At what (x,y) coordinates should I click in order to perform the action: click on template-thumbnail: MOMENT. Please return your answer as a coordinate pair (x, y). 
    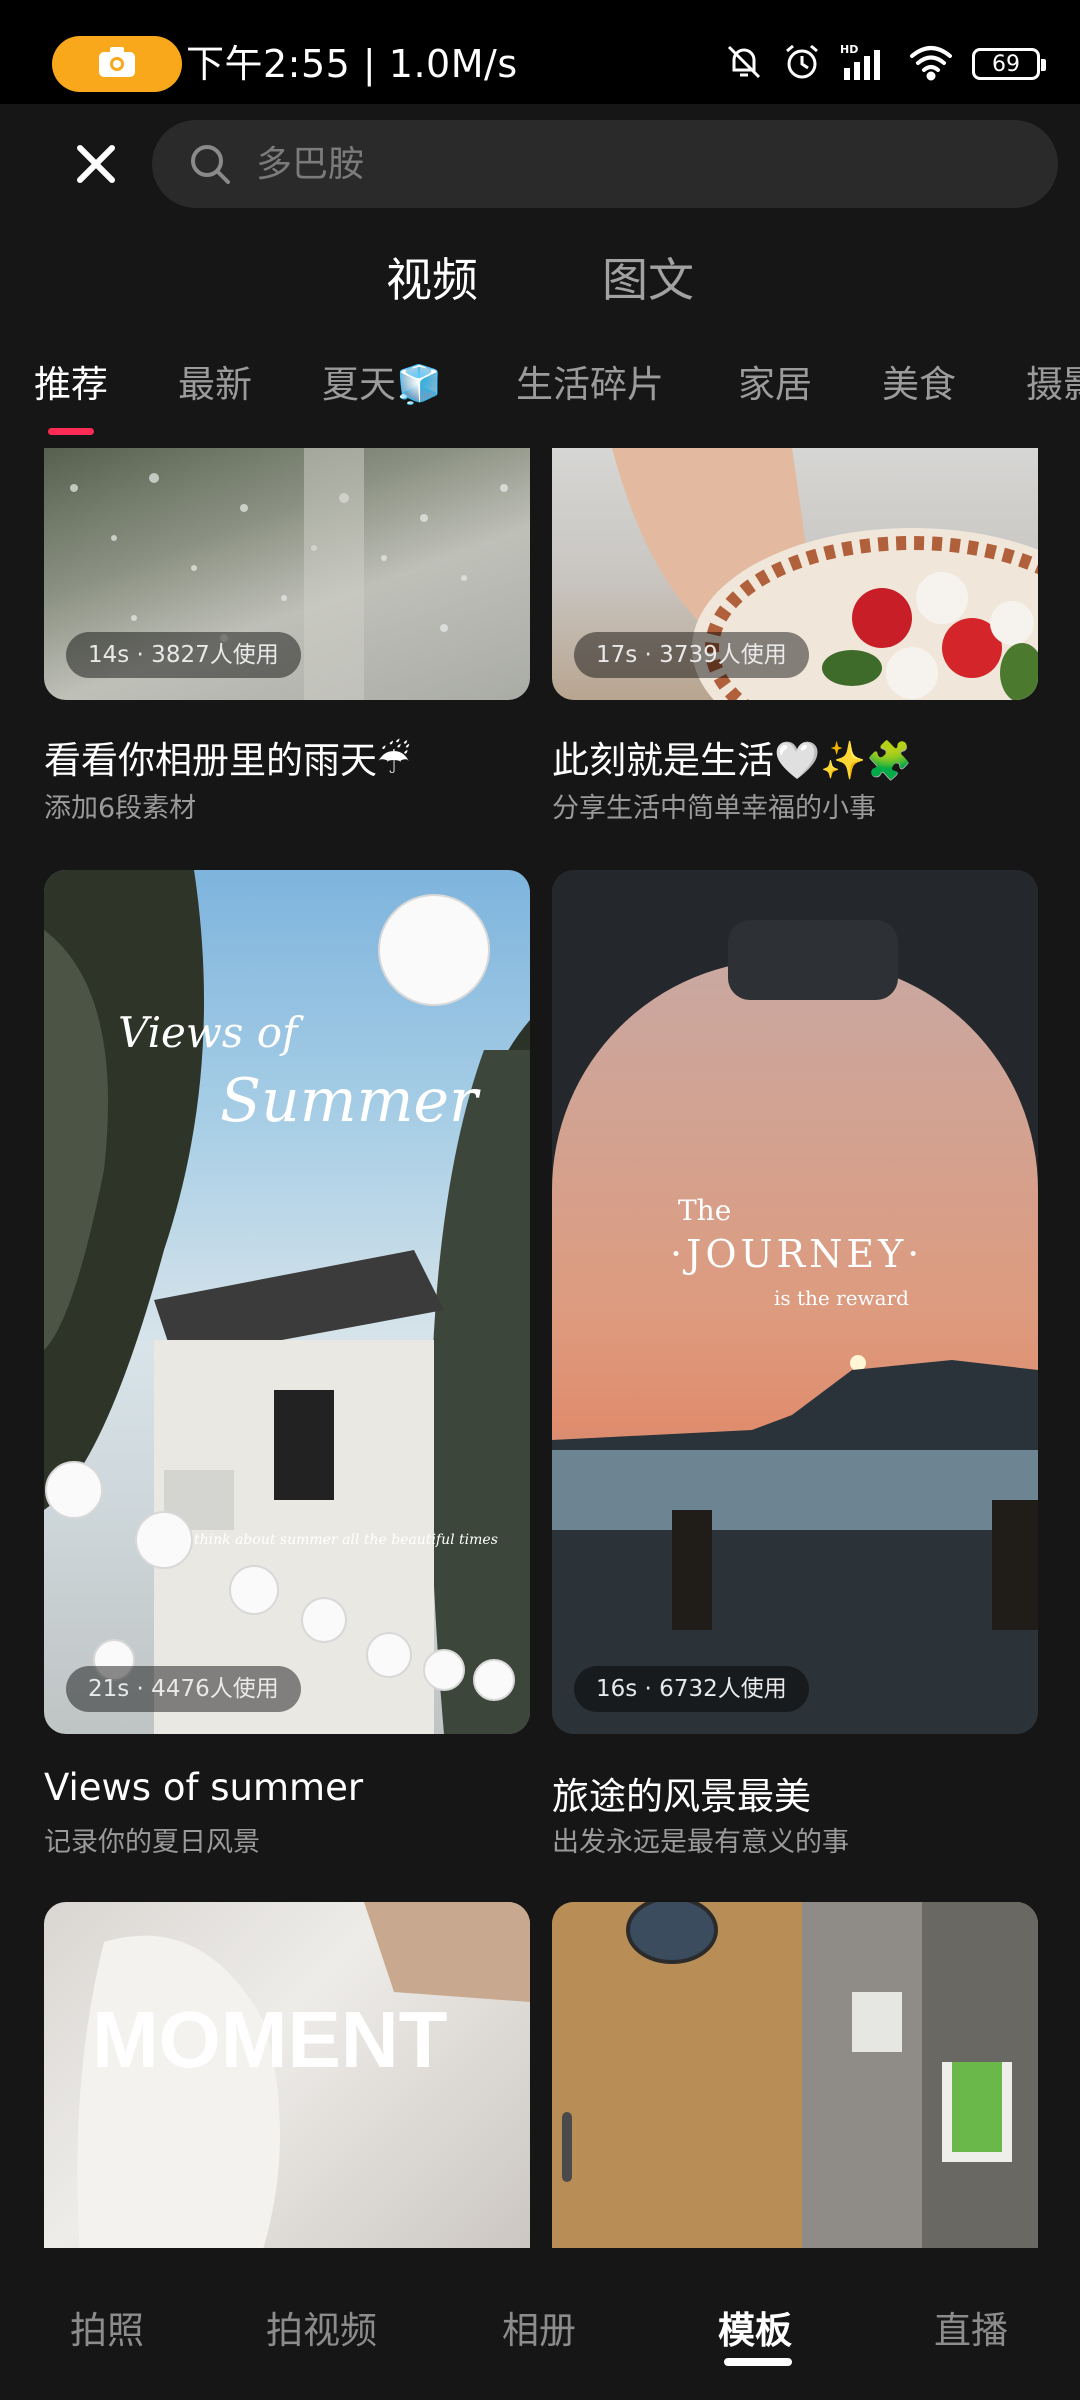
    Looking at the image, I should click on (287, 2075).